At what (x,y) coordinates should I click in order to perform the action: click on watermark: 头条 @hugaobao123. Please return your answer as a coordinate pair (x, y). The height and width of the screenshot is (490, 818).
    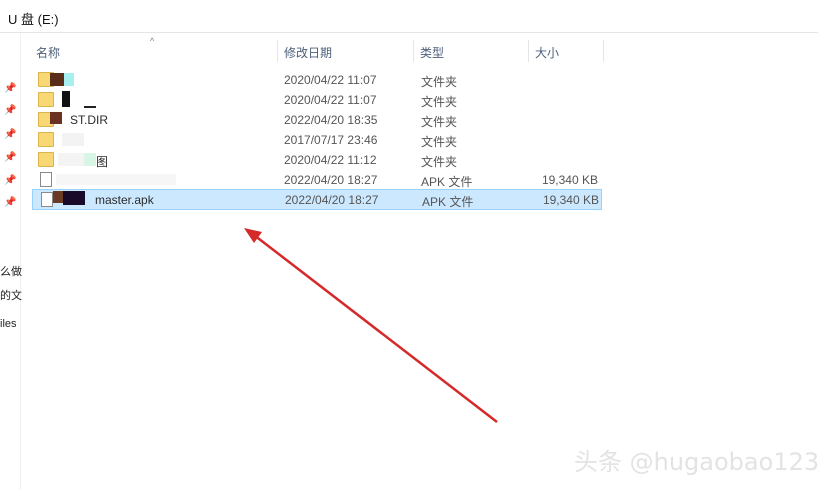
    Looking at the image, I should click on (696, 462).